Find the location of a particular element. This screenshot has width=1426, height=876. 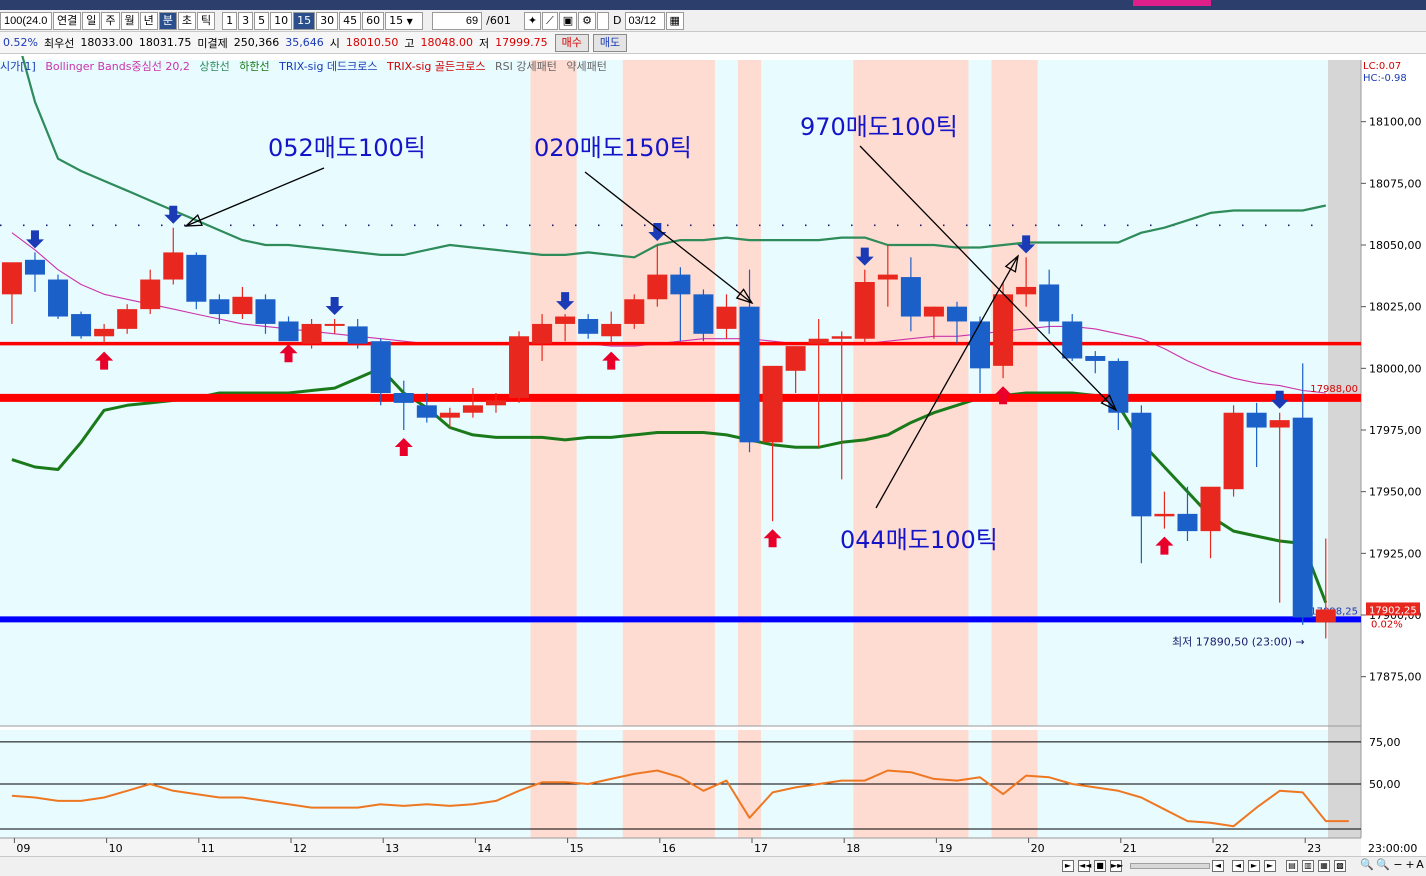

stop-icon: ■ is located at coordinates (1100, 866).